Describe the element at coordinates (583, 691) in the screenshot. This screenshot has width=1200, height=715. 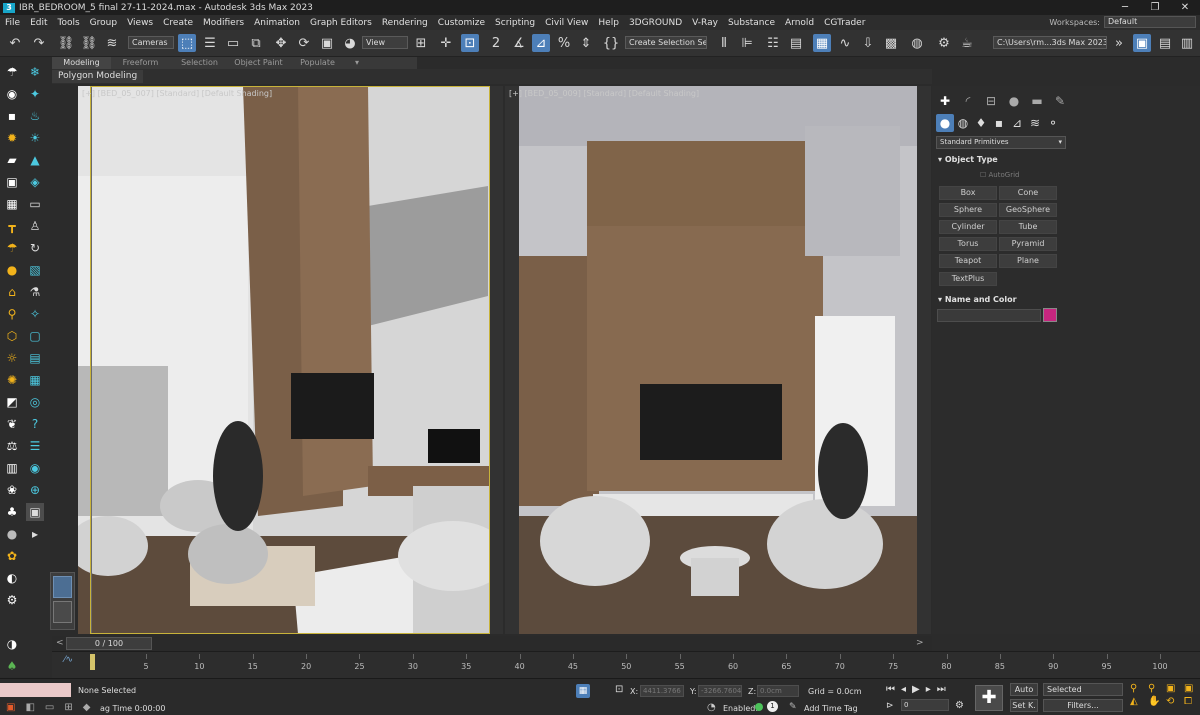
I see `isolate-selection-icon: ▦` at that location.